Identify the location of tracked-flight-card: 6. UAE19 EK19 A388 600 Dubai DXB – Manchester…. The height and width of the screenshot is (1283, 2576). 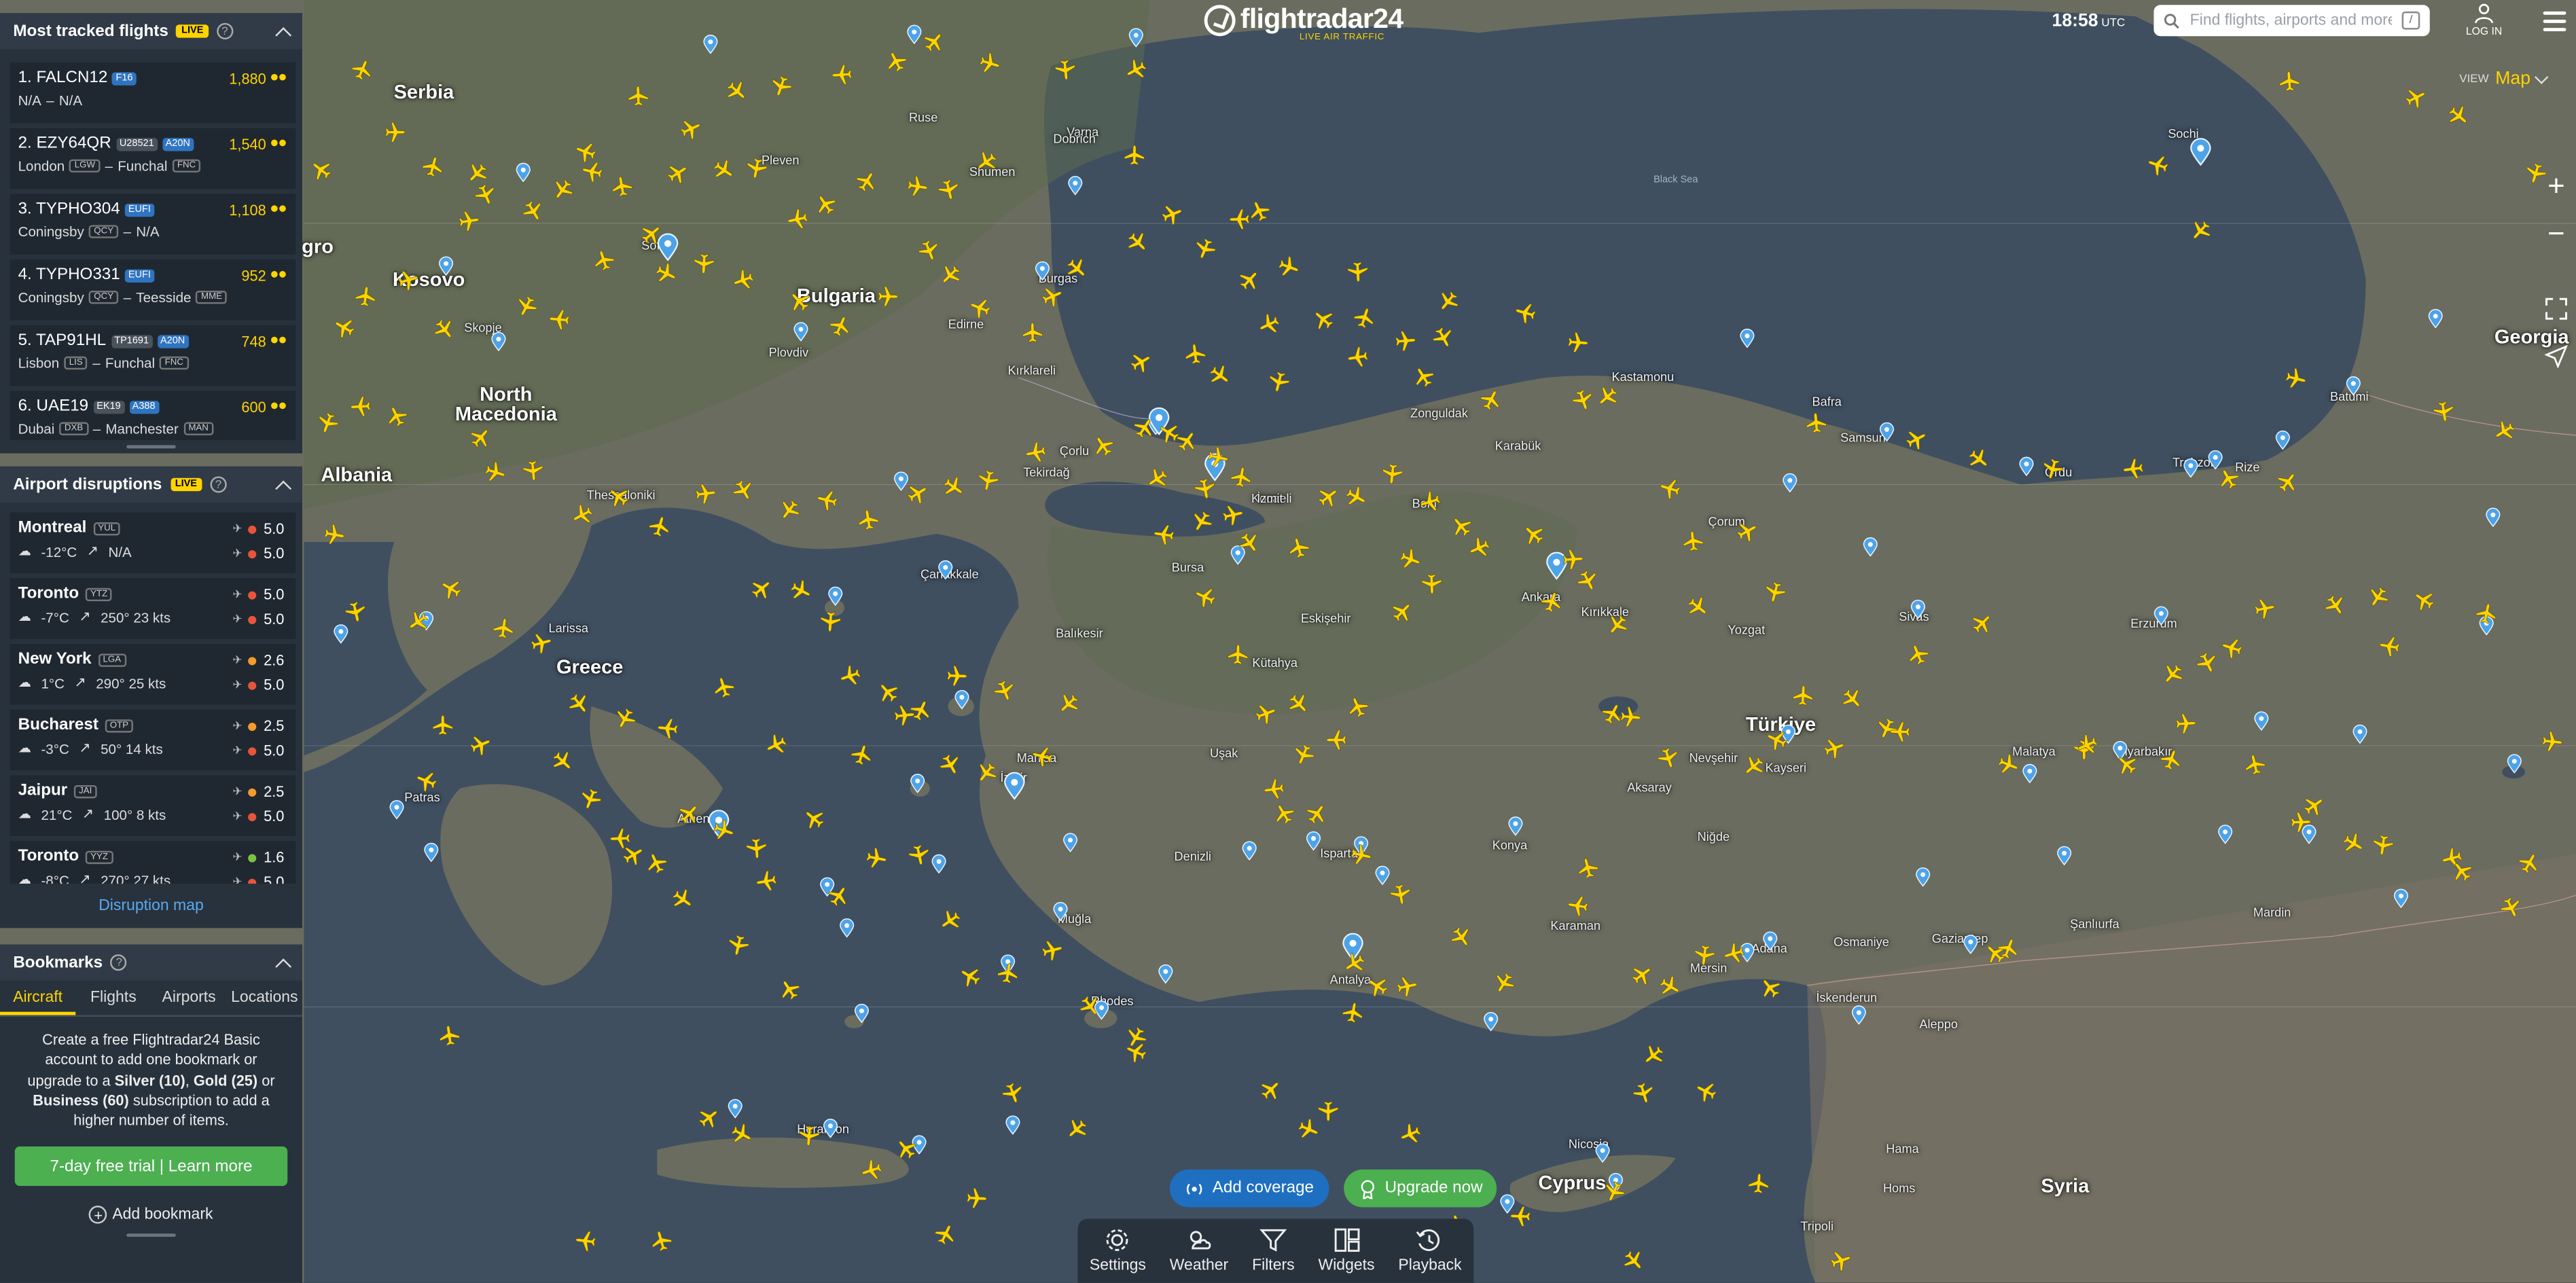
(153, 416).